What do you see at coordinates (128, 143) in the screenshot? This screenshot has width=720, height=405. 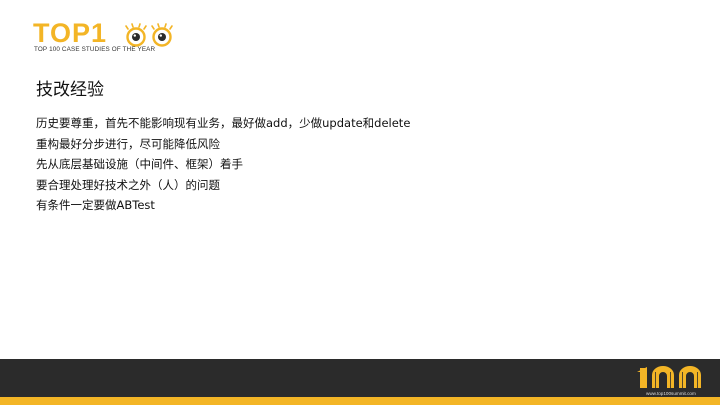 I see `bullet-item: 重构最好分步进行，尽可能降低风险` at bounding box center [128, 143].